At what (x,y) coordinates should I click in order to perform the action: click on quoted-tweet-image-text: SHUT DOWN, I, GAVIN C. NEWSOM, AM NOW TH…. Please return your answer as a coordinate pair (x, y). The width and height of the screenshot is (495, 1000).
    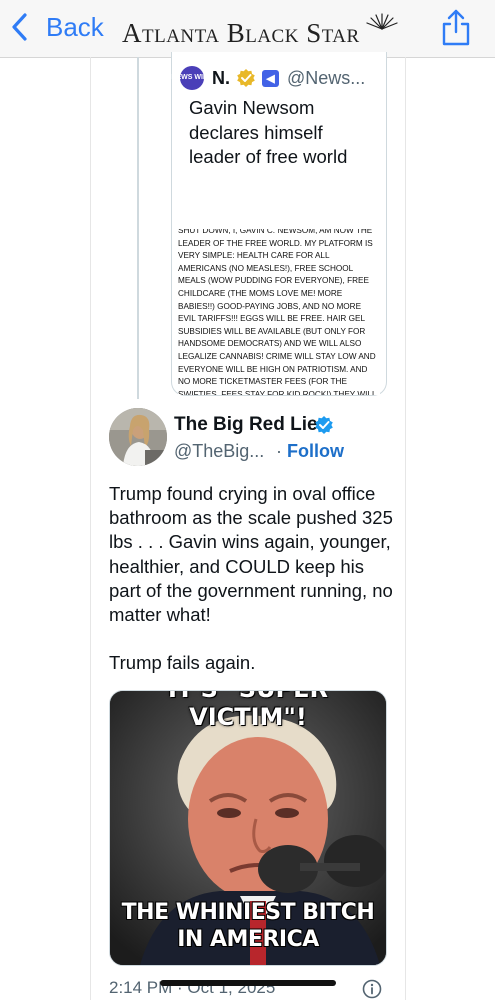
    Looking at the image, I should click on (277, 312).